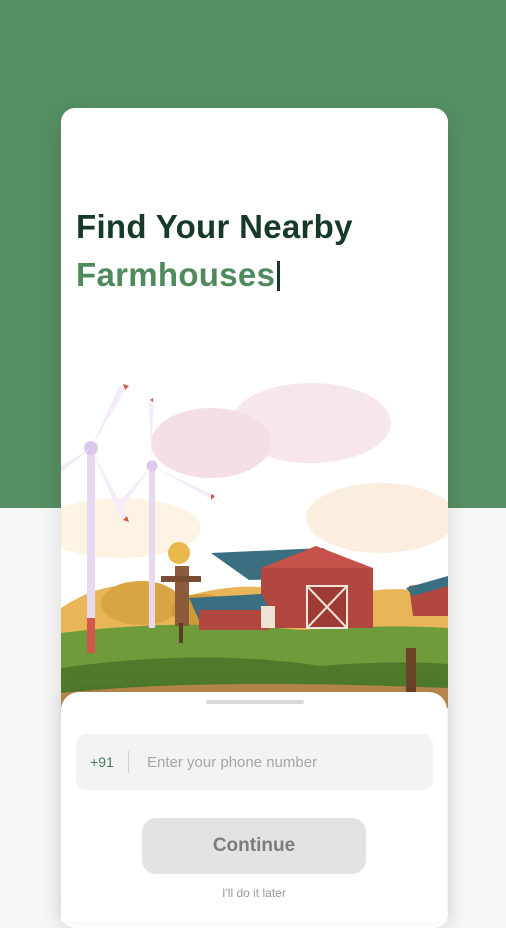 The width and height of the screenshot is (506, 928). I want to click on phone-field: +91, so click(254, 762).